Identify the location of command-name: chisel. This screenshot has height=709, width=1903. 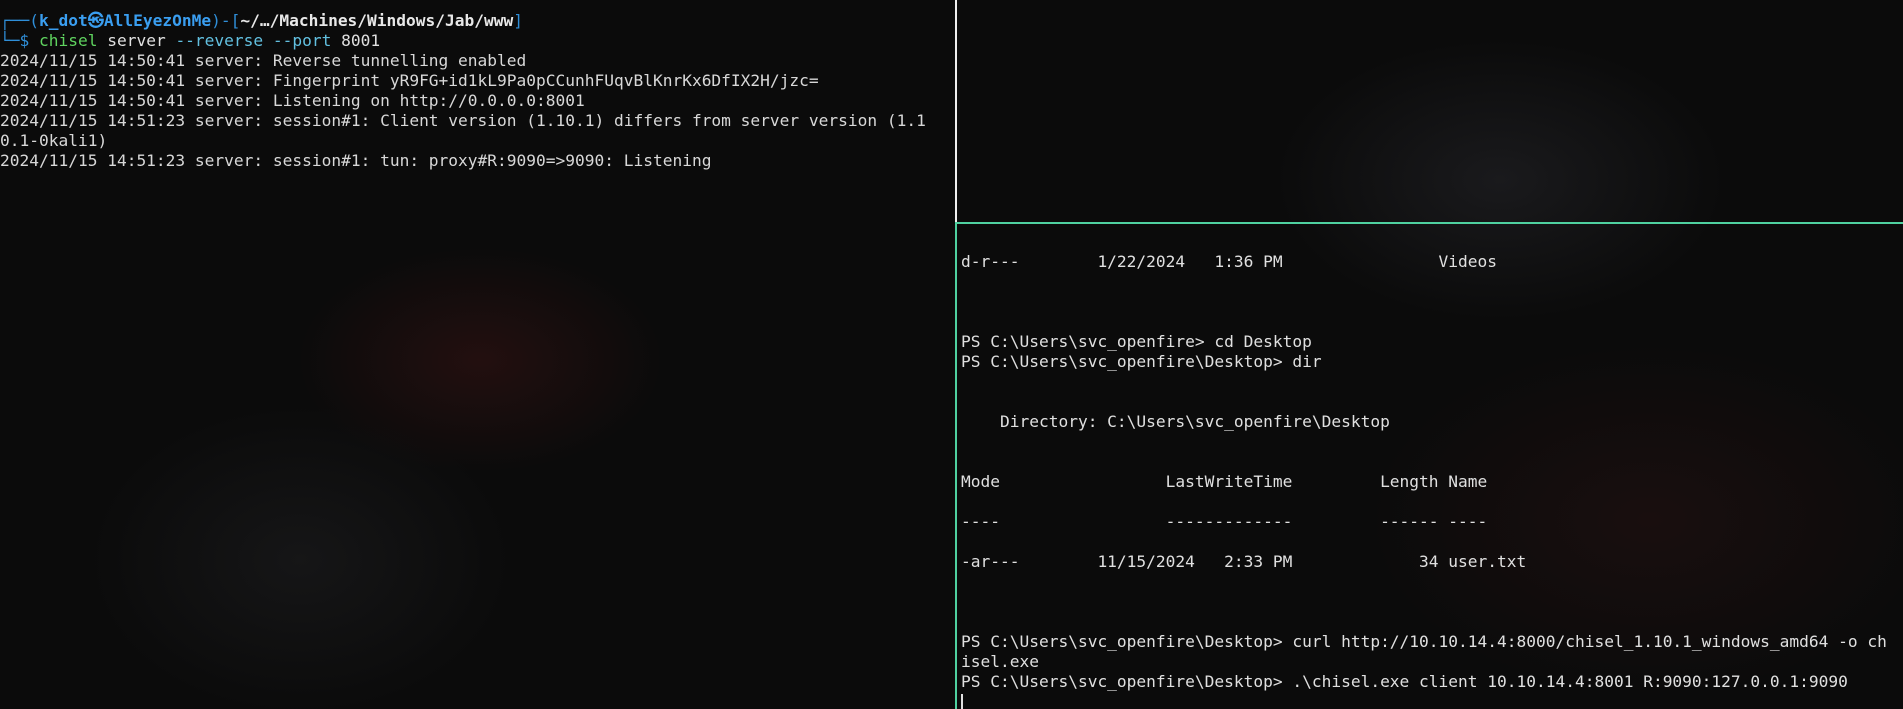
(68, 40).